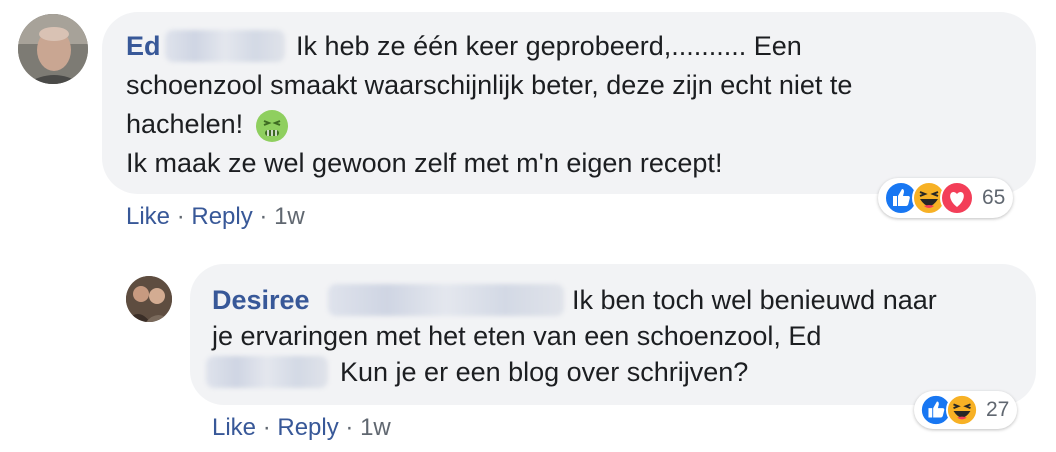  I want to click on reaction-count: 65, so click(994, 197).